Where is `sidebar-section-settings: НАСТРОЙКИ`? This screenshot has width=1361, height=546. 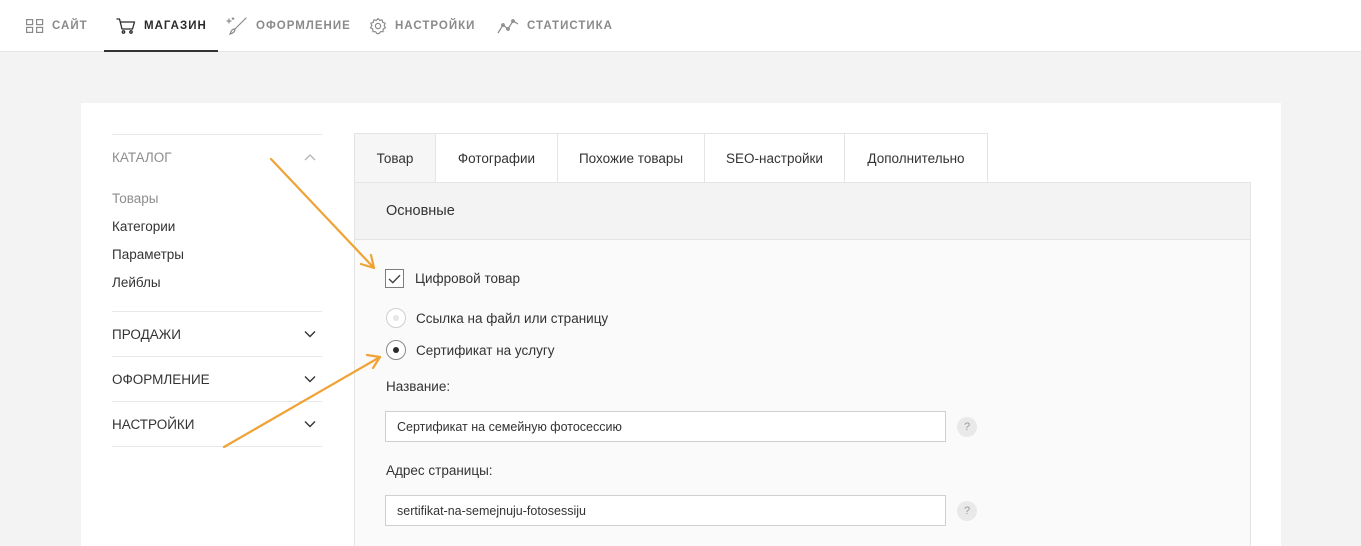 sidebar-section-settings: НАСТРОЙКИ is located at coordinates (217, 424).